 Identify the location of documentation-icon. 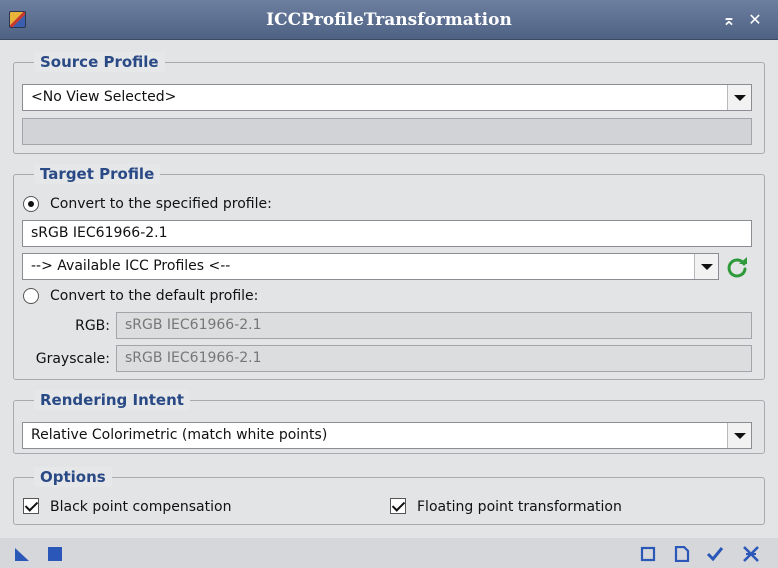
(682, 554).